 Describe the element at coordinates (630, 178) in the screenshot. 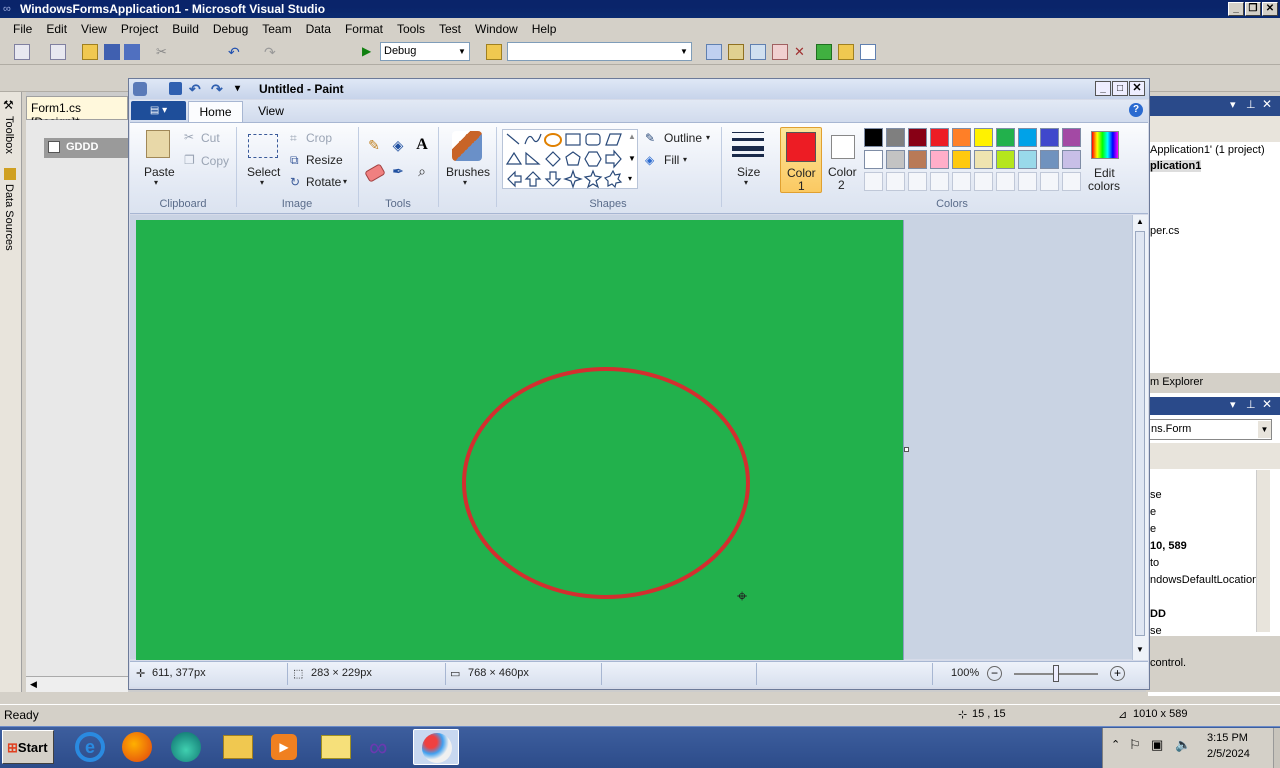

I see `expand-gallery-icon: ▾` at that location.